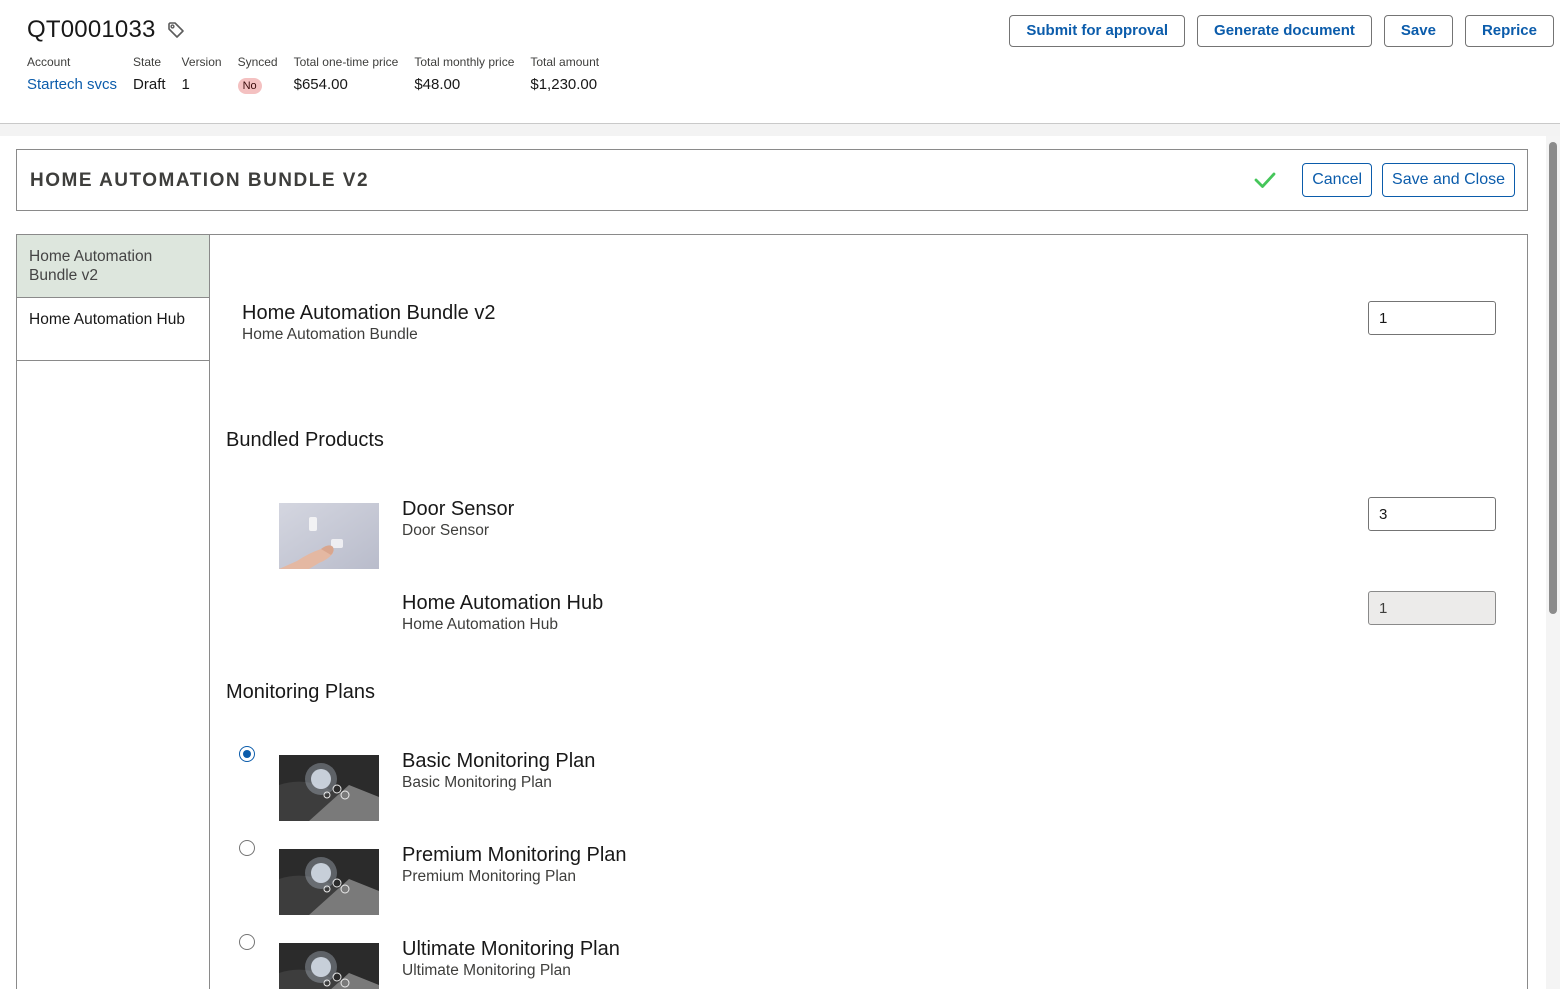  I want to click on sidebar-item-label: Home Automation Bundle v2, so click(91, 266).